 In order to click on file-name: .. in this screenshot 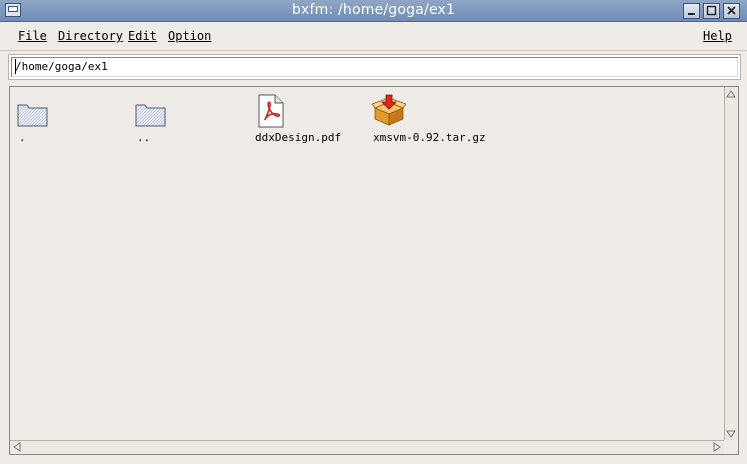, I will do `click(144, 137)`.